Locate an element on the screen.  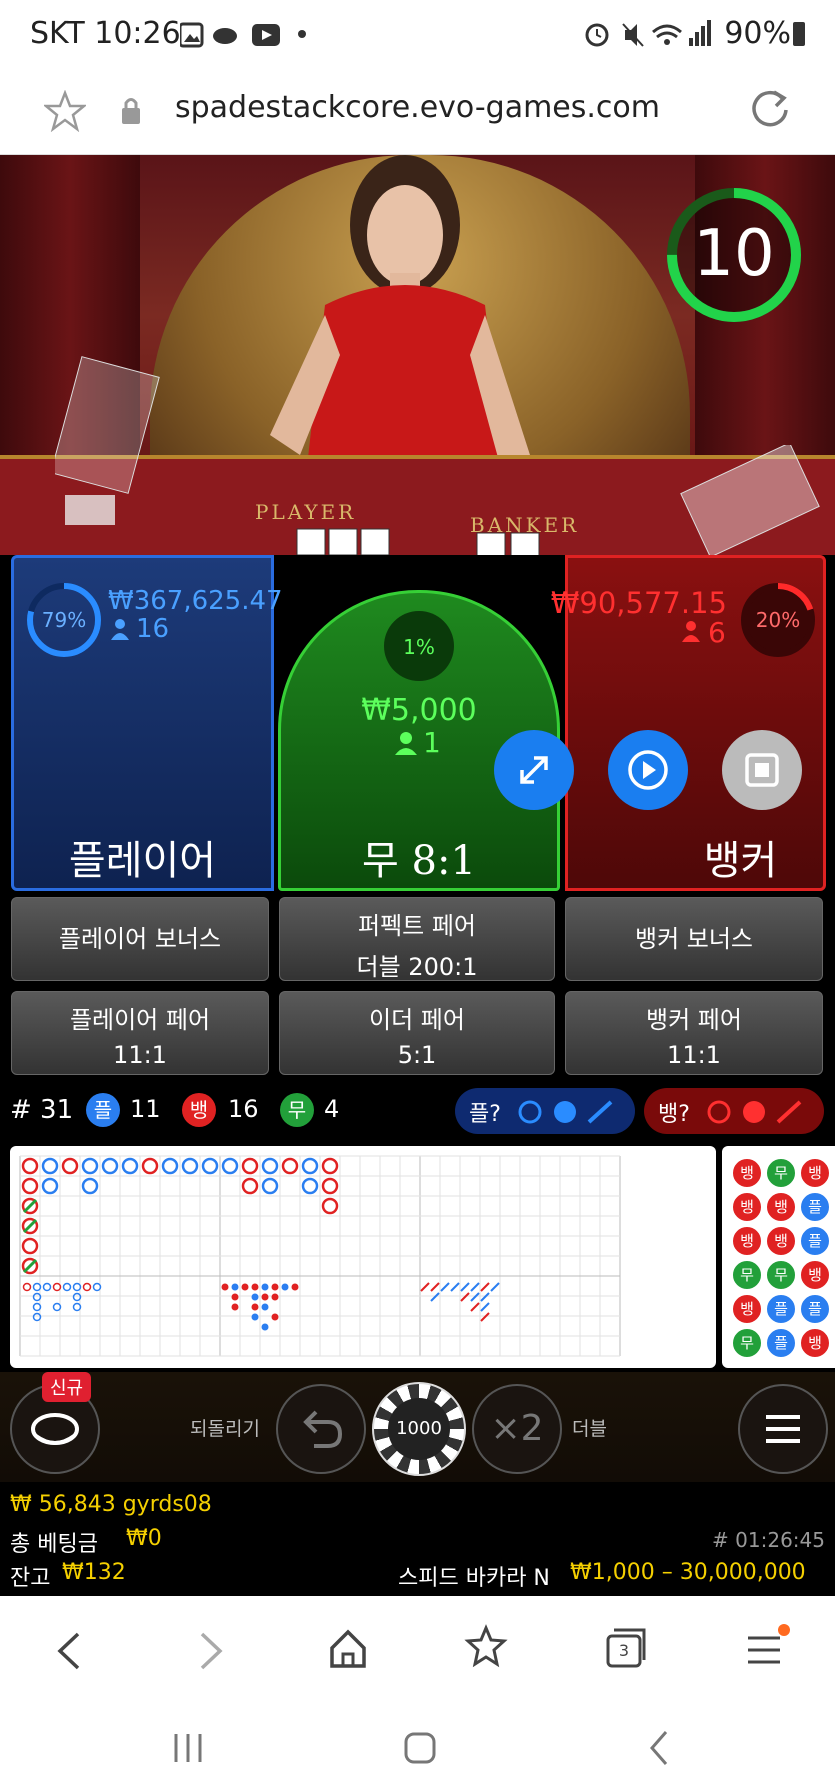
side-road-badge: 무 is located at coordinates (781, 1275).